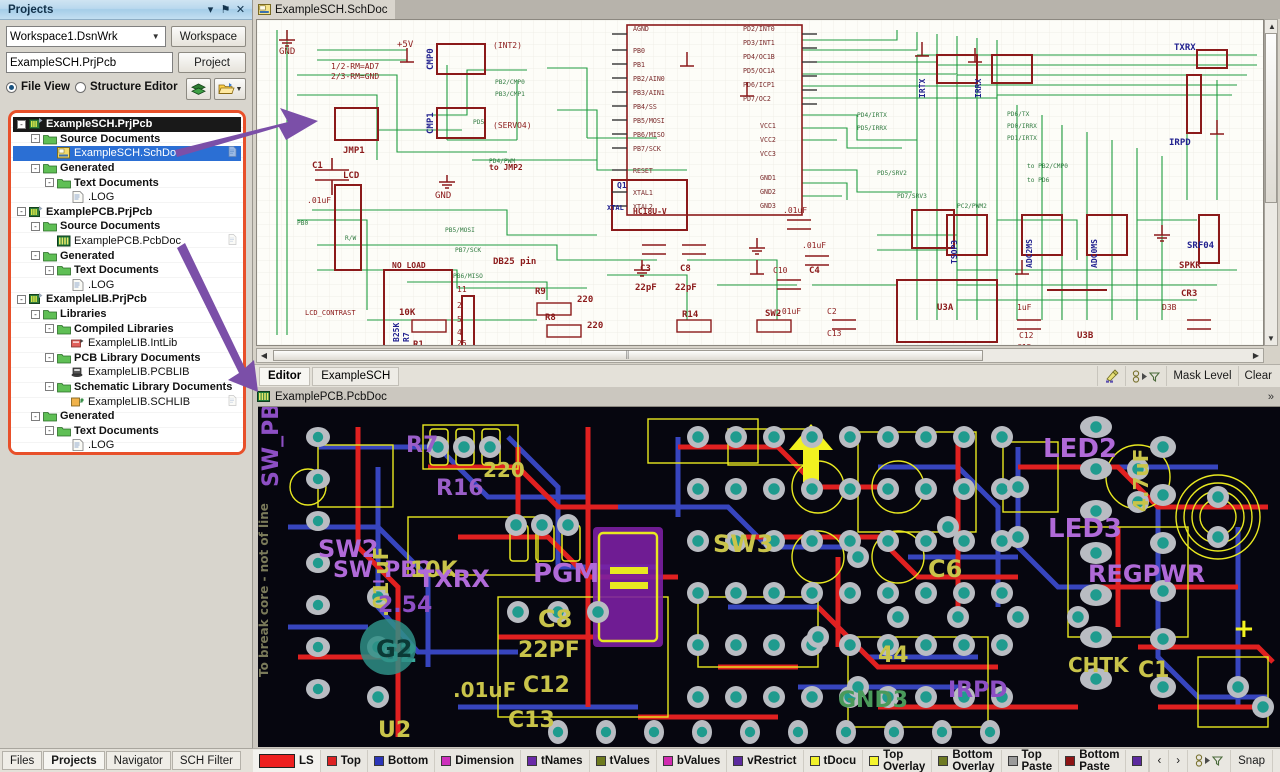  I want to click on scroll-down-icon: ▼, so click(1271, 338).